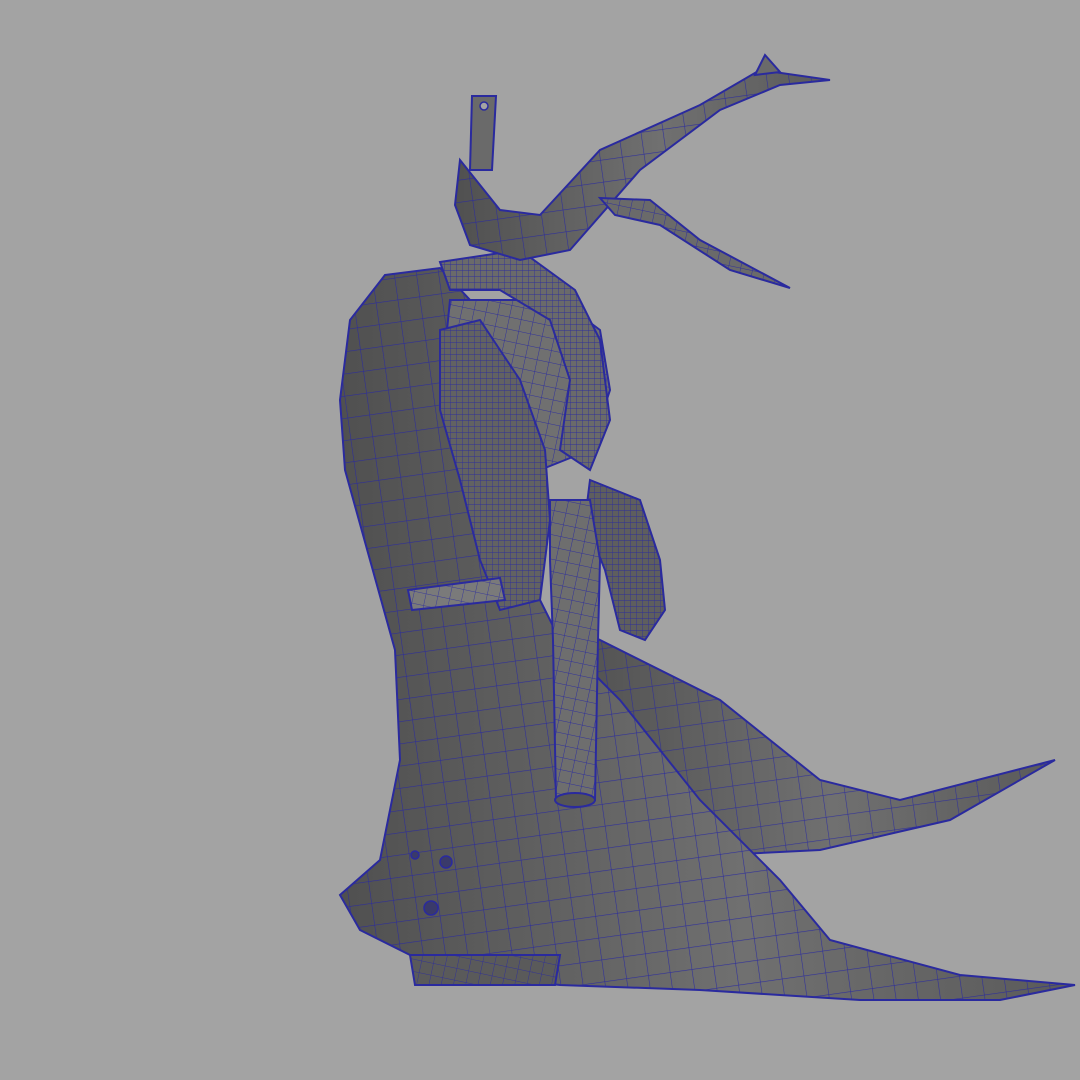  Describe the element at coordinates (483, 133) in the screenshot. I see `hat-rod` at that location.